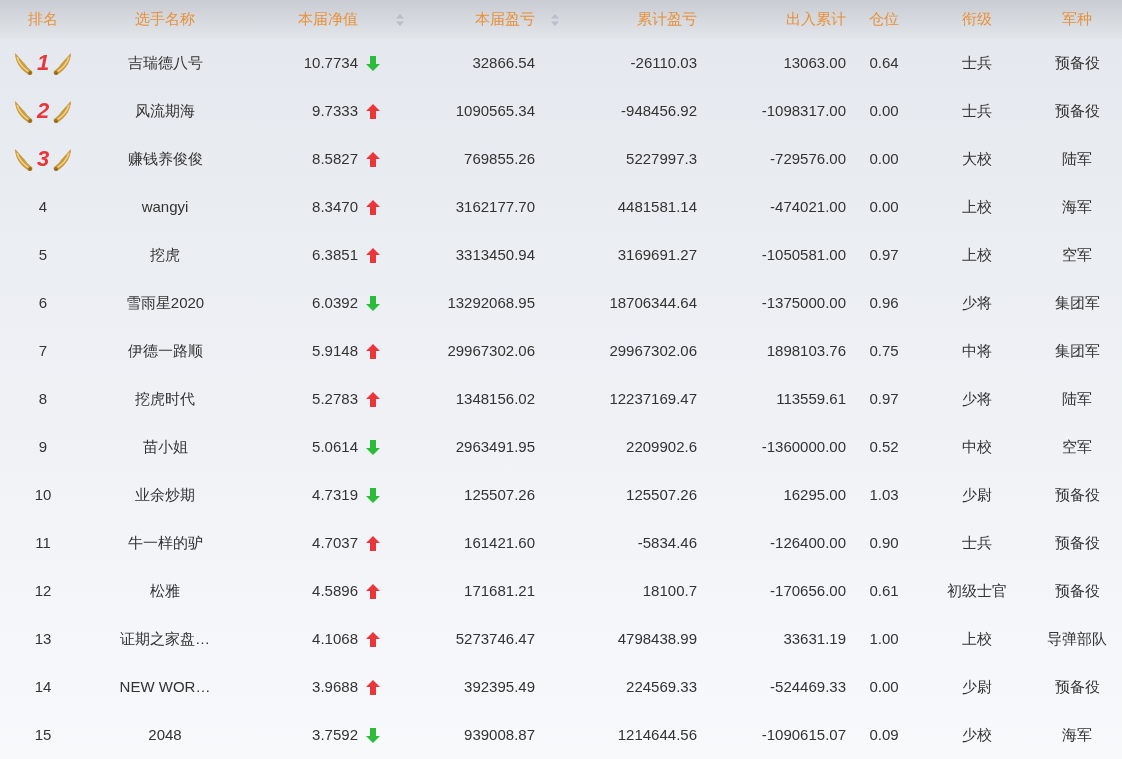 The image size is (1122, 759). Describe the element at coordinates (499, 494) in the screenshot. I see `profit-value: 125507.26` at that location.